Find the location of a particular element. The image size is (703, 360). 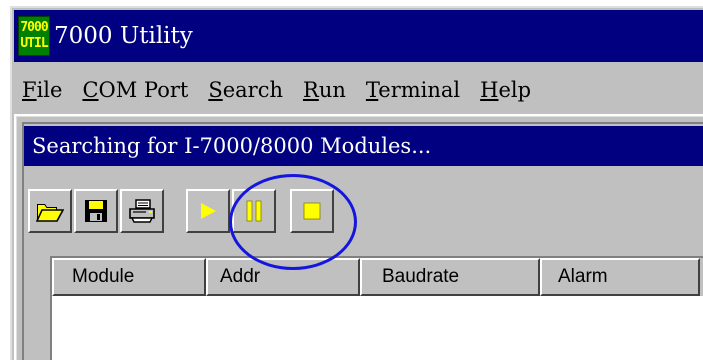

menu-com-port: COM Port is located at coordinates (137, 90).